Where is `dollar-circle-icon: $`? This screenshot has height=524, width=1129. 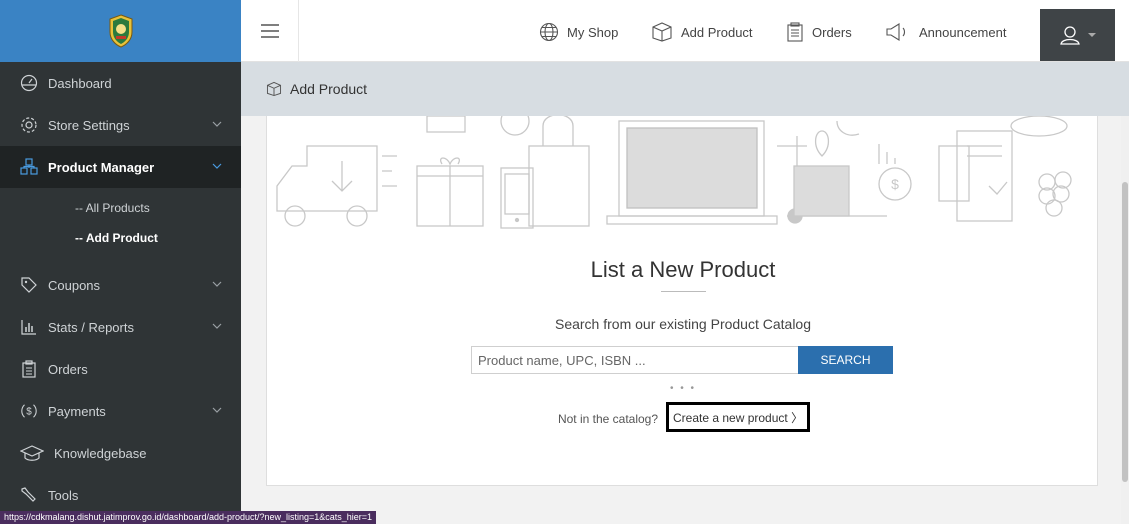
dollar-circle-icon: $ is located at coordinates (29, 411).